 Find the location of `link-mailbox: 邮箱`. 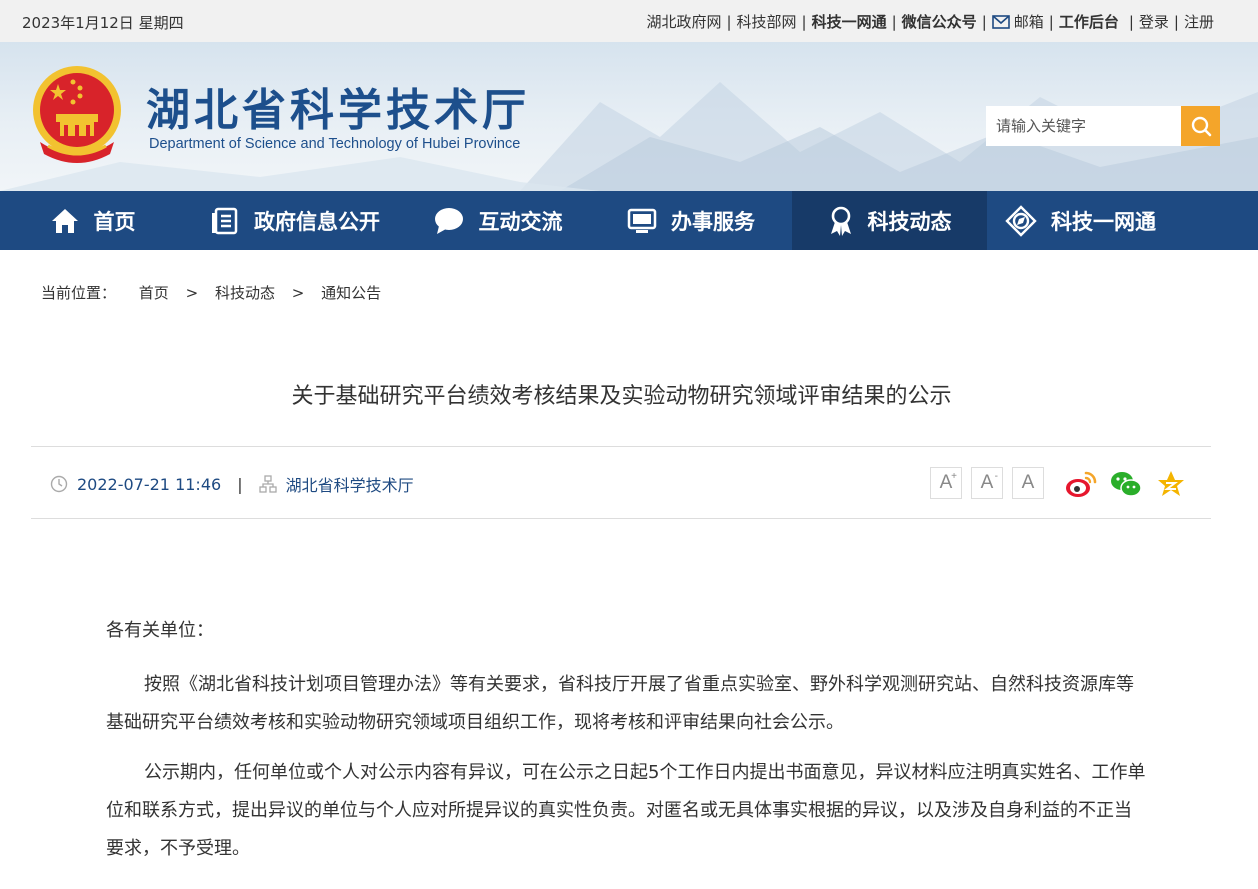

link-mailbox: 邮箱 is located at coordinates (1017, 21).